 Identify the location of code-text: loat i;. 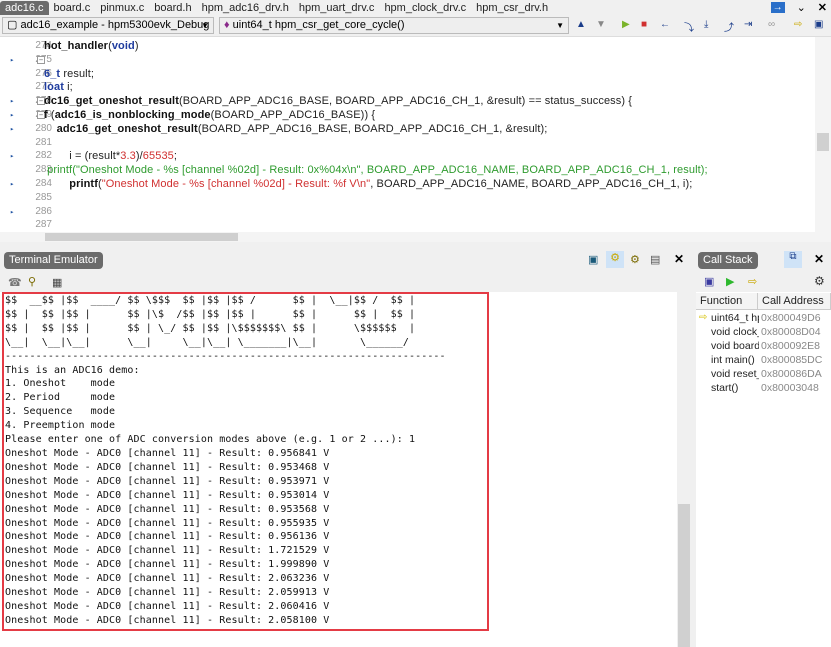
(58, 87).